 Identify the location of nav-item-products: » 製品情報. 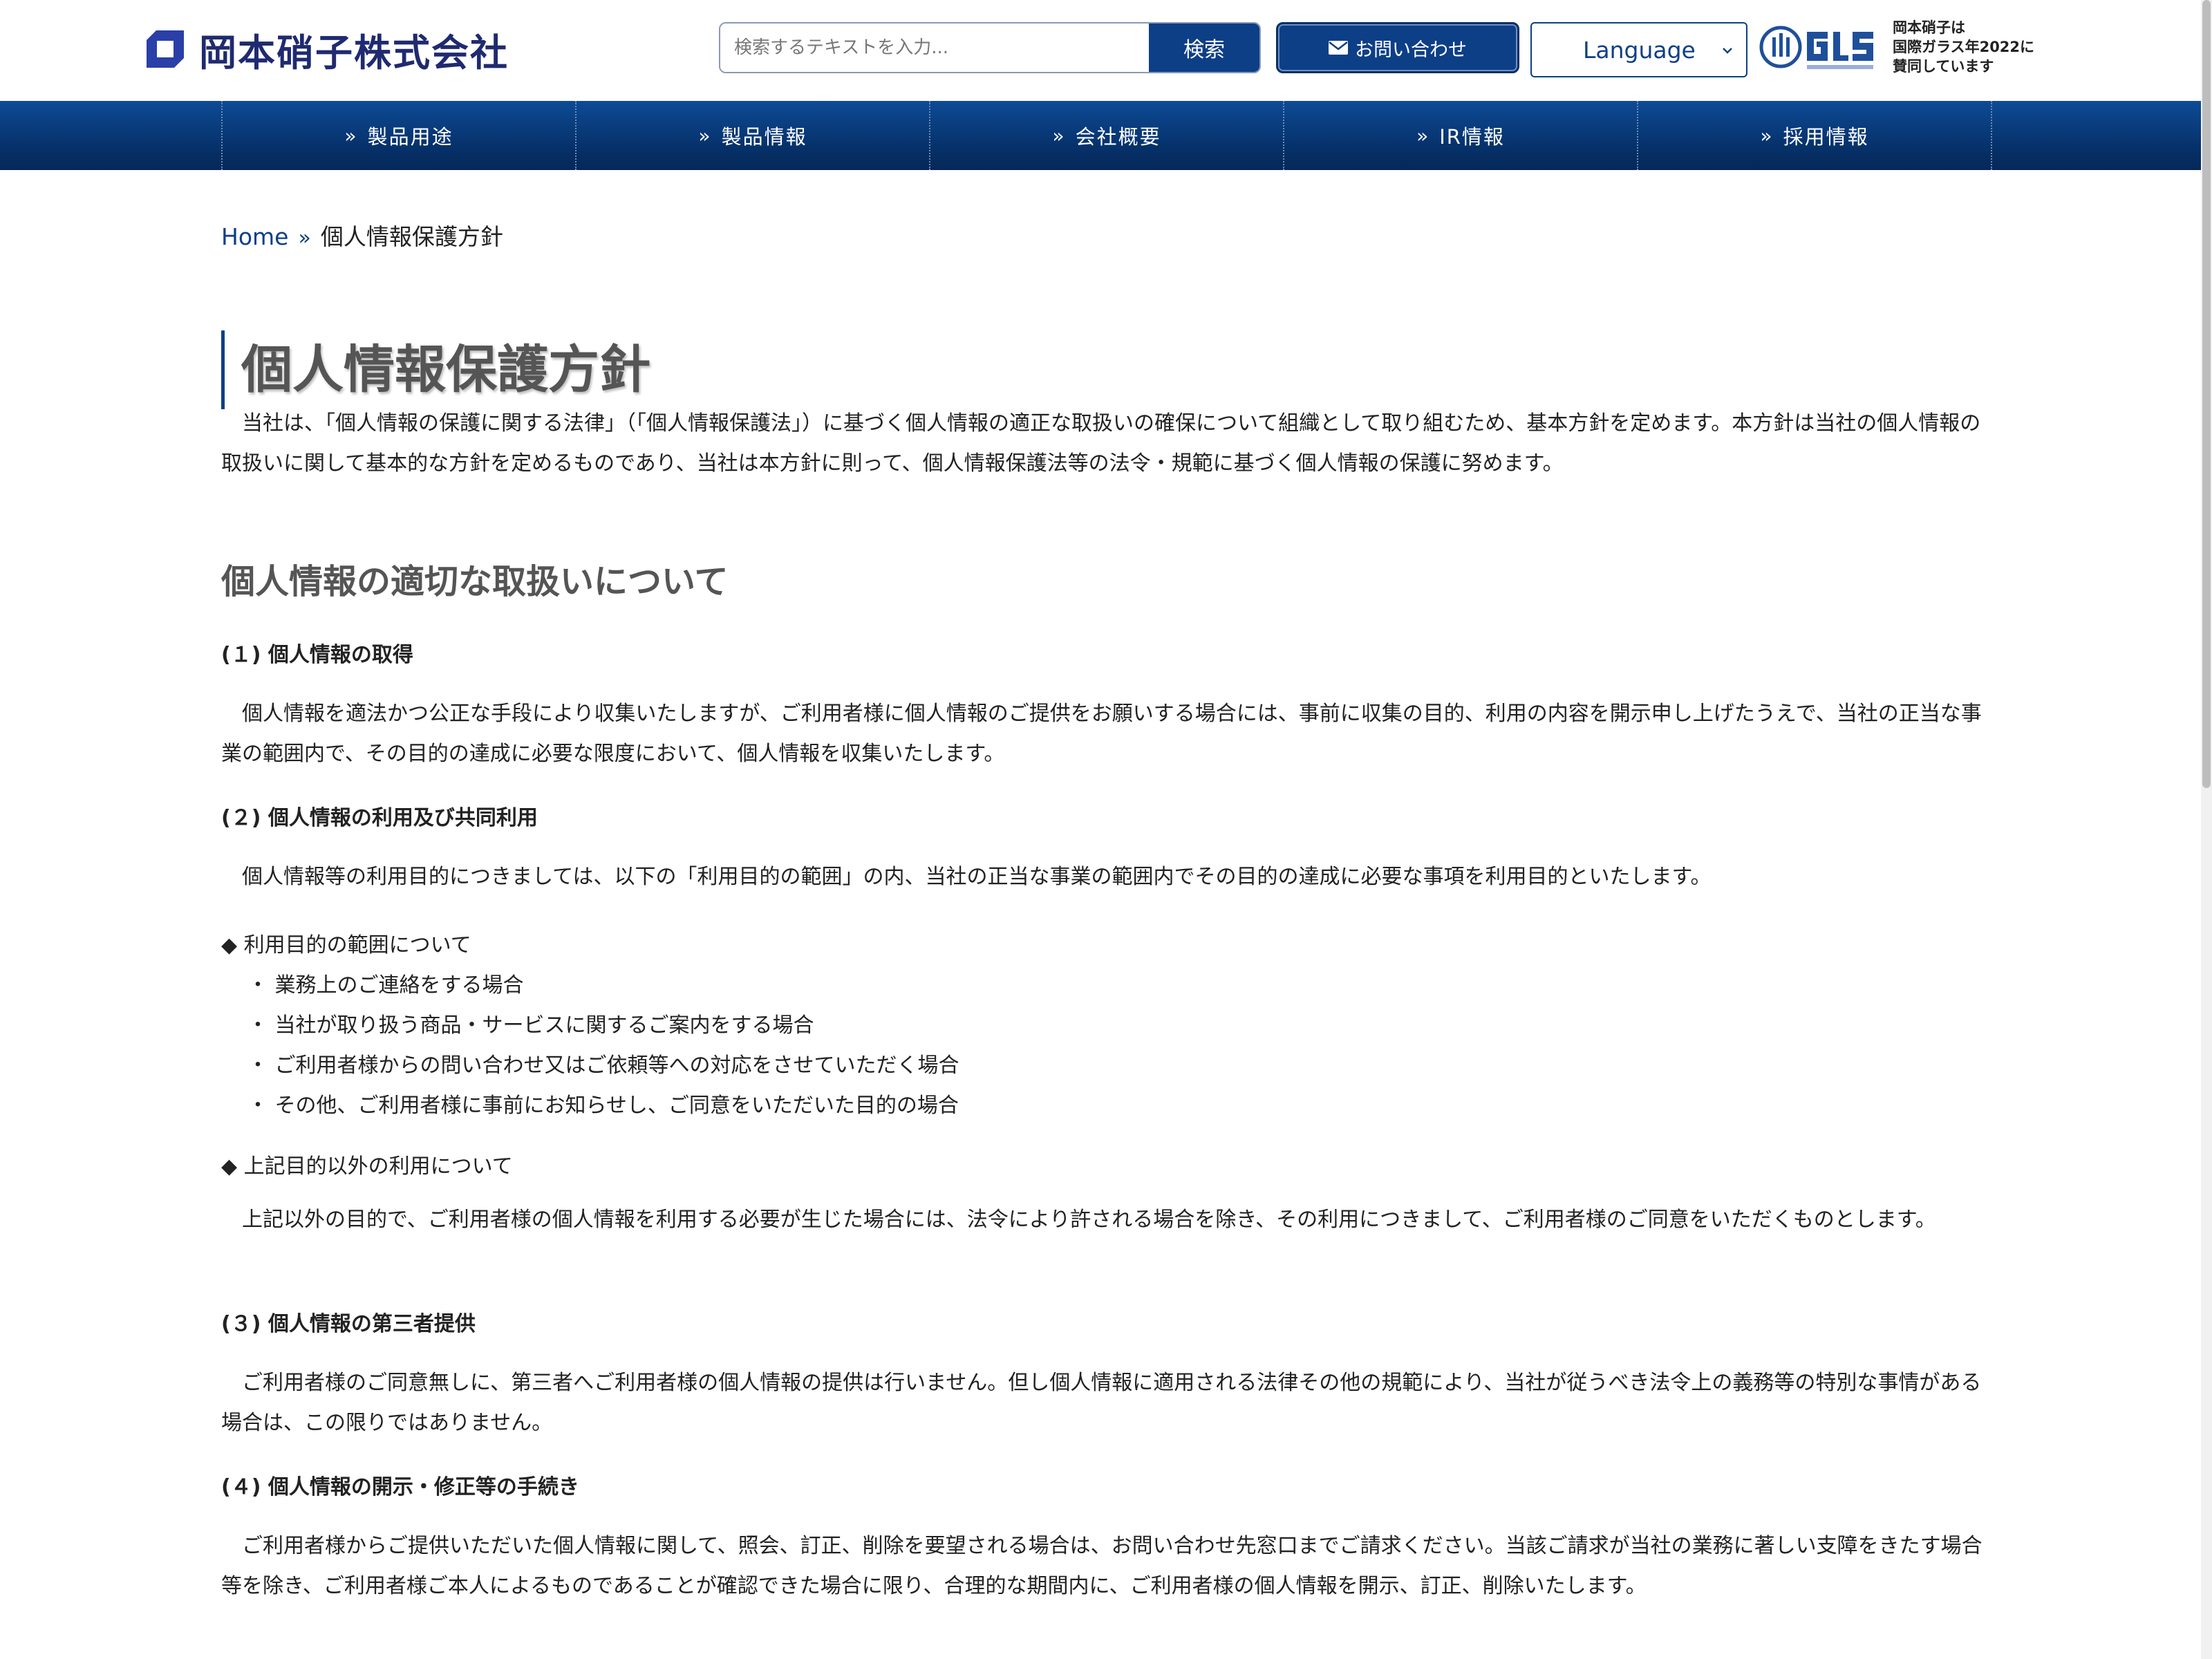
(753, 135).